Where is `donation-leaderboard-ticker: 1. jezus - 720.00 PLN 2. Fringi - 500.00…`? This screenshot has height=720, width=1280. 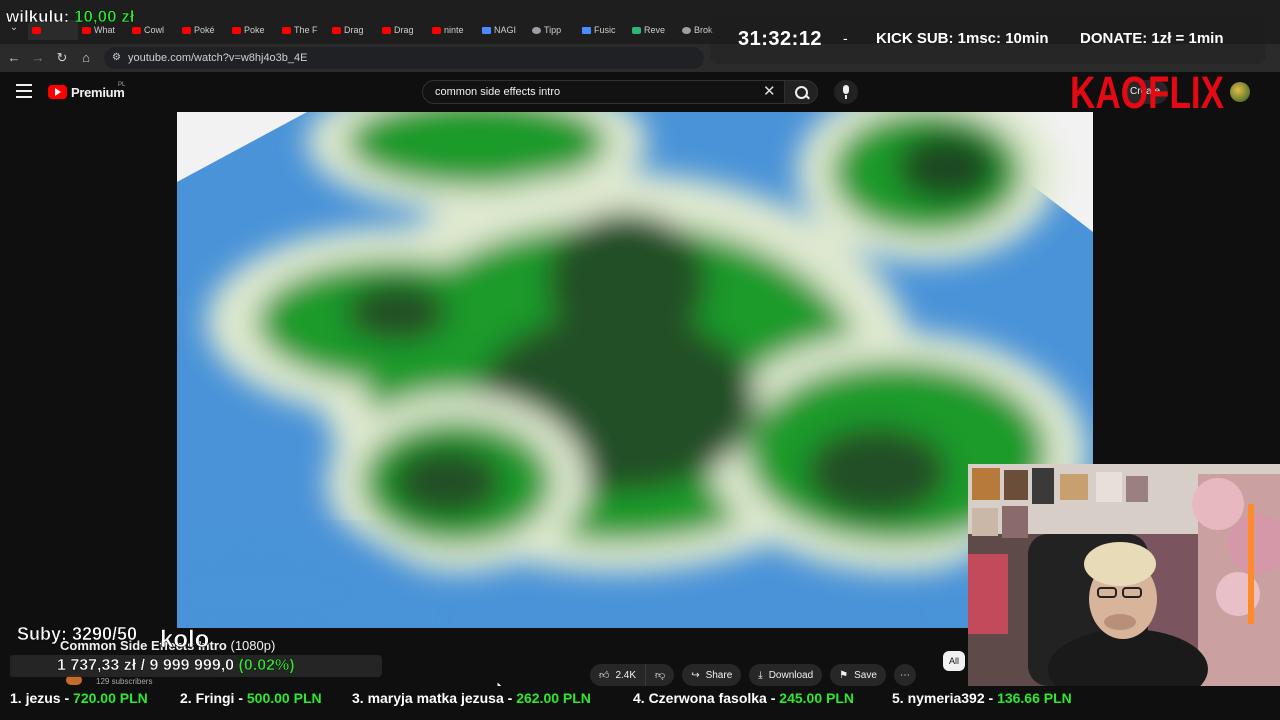 donation-leaderboard-ticker: 1. jezus - 720.00 PLN 2. Fringi - 500.00… is located at coordinates (640, 699).